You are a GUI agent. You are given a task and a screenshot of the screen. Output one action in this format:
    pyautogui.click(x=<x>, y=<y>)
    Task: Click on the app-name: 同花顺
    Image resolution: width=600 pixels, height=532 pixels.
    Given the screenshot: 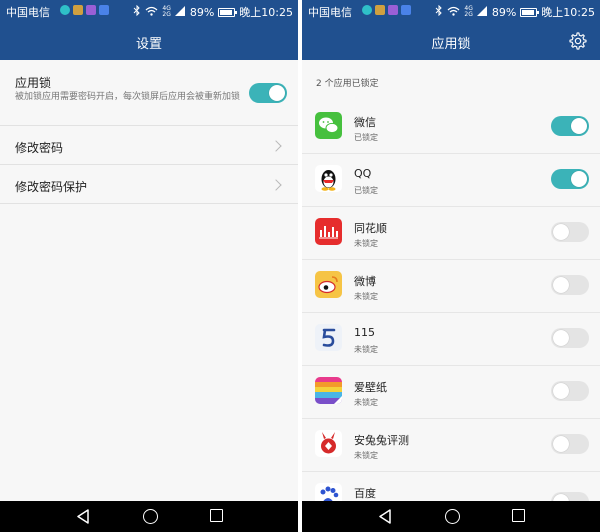 What is the action you would take?
    pyautogui.click(x=370, y=228)
    